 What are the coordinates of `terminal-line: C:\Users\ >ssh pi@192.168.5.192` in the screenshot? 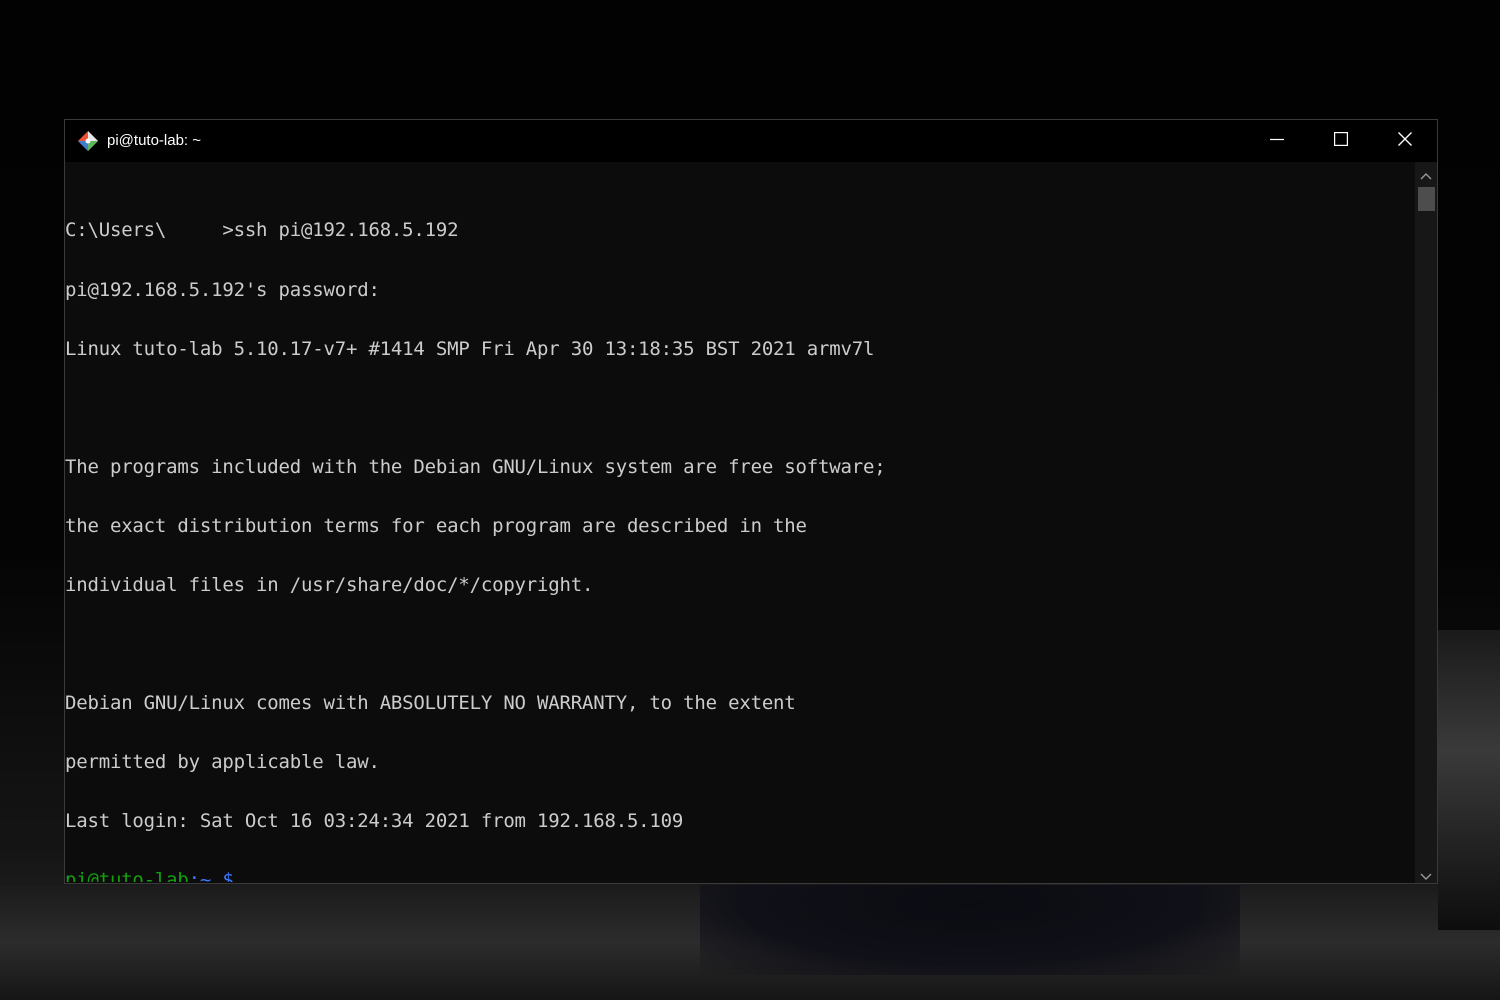 It's located at (262, 230).